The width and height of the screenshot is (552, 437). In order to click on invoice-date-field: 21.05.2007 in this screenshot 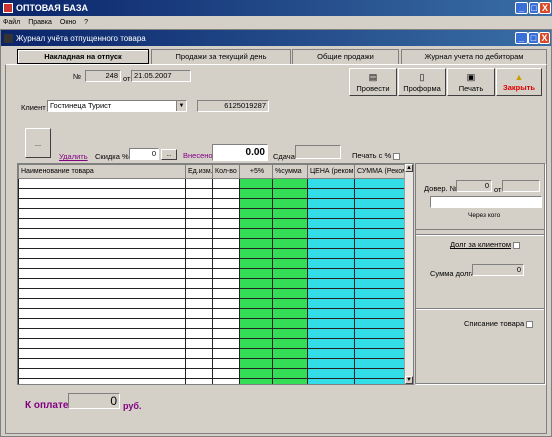, I will do `click(161, 76)`.